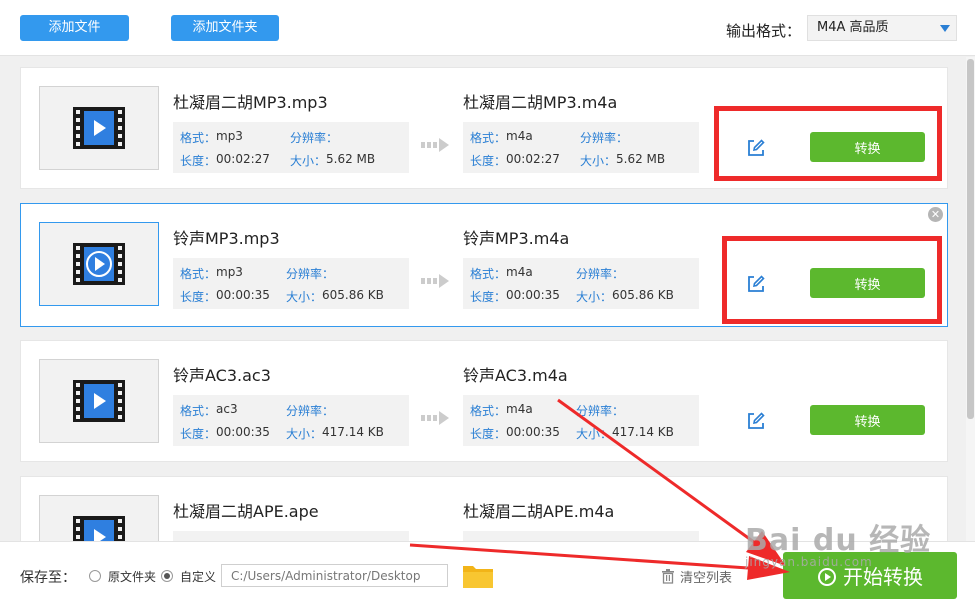  What do you see at coordinates (540, 102) in the screenshot?
I see `output-file-name: 杜凝眉二胡MP3.m4a` at bounding box center [540, 102].